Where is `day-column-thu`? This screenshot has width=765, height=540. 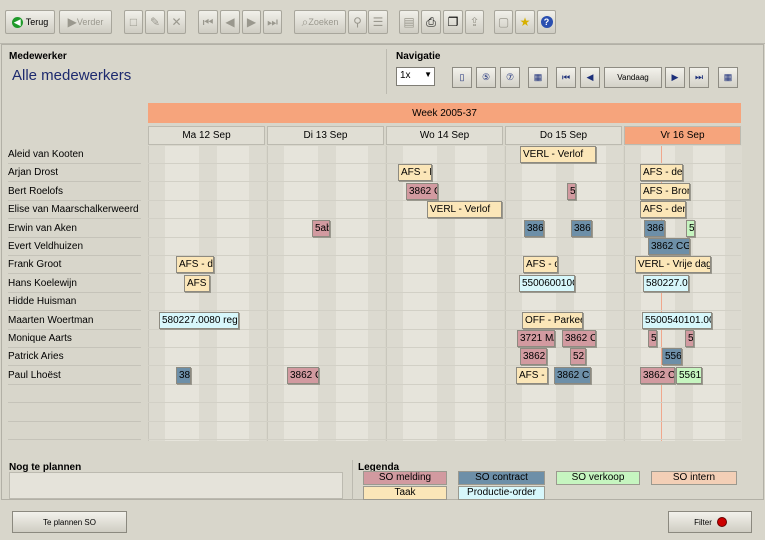
day-column-thu is located at coordinates (564, 293).